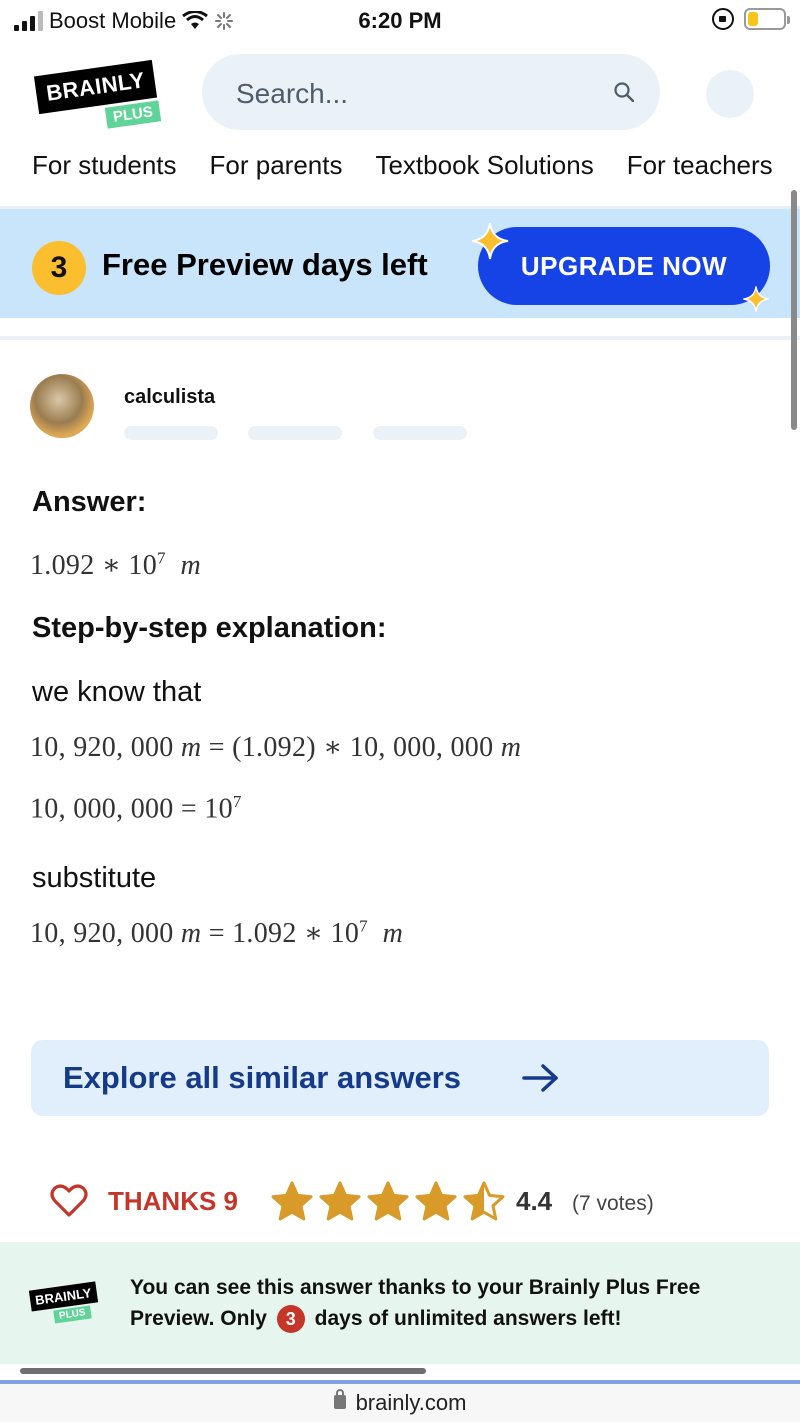  Describe the element at coordinates (62, 406) in the screenshot. I see `author-avatar` at that location.